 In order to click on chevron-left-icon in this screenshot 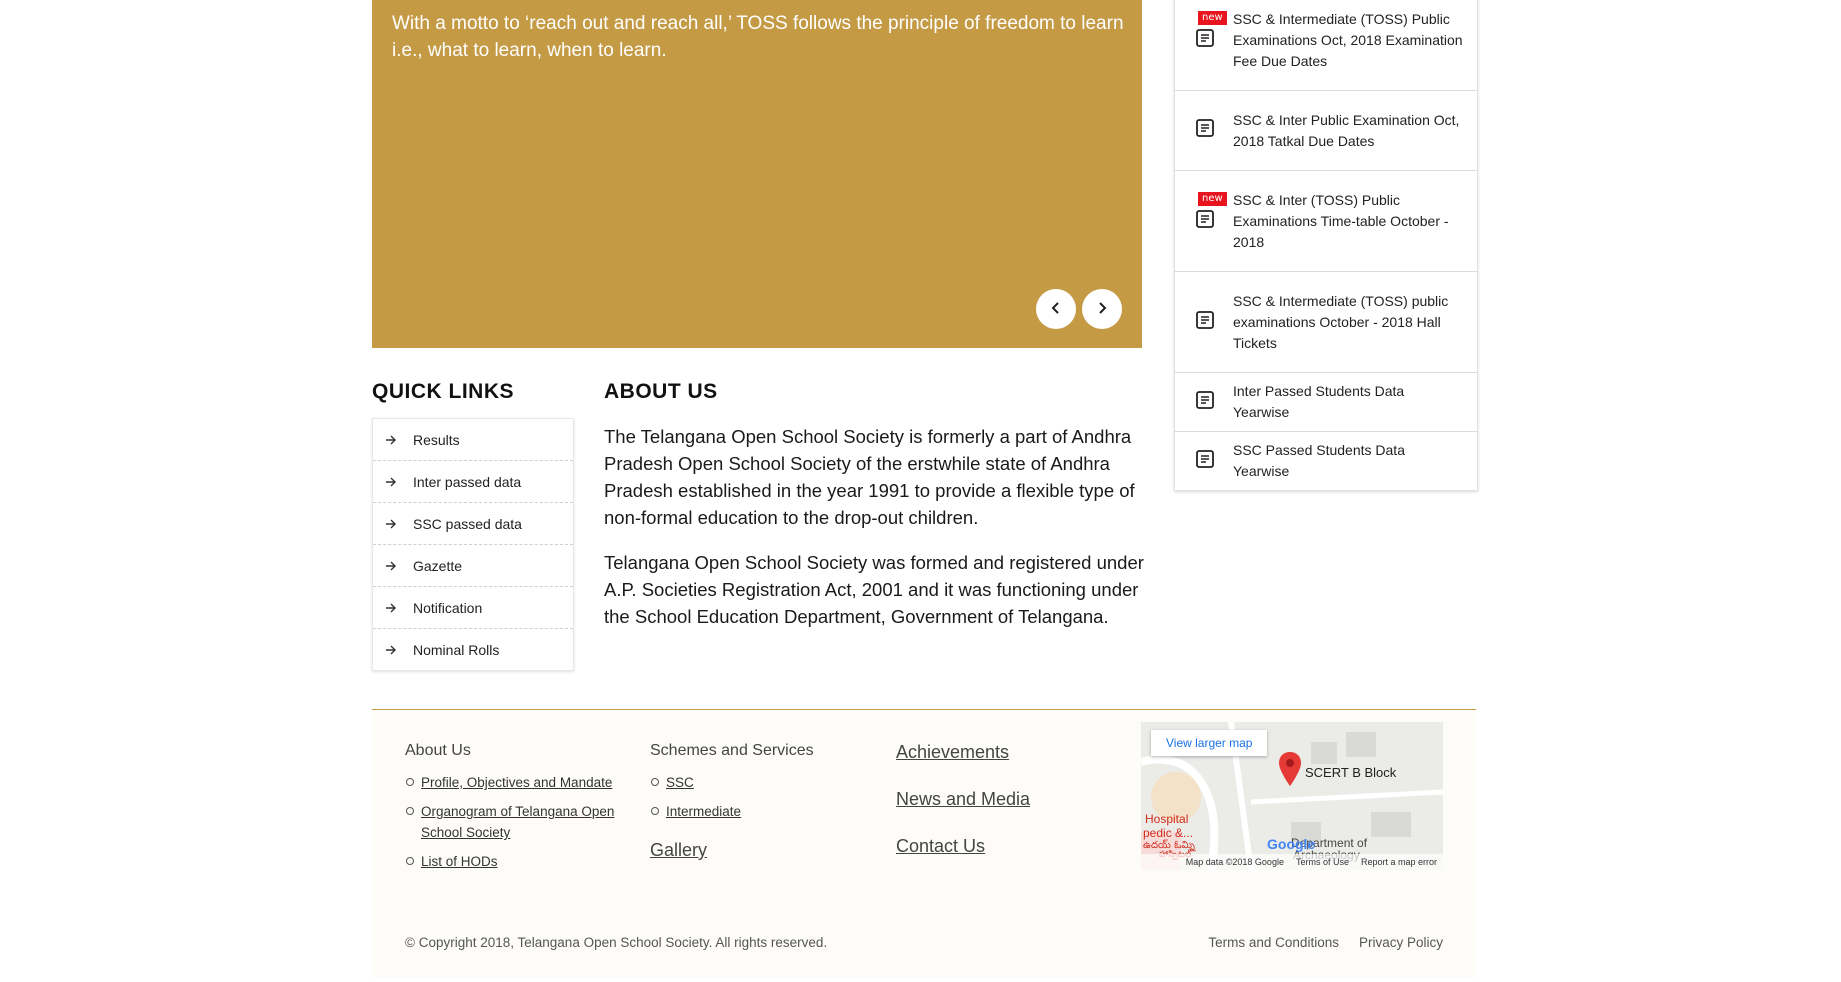, I will do `click(1056, 309)`.